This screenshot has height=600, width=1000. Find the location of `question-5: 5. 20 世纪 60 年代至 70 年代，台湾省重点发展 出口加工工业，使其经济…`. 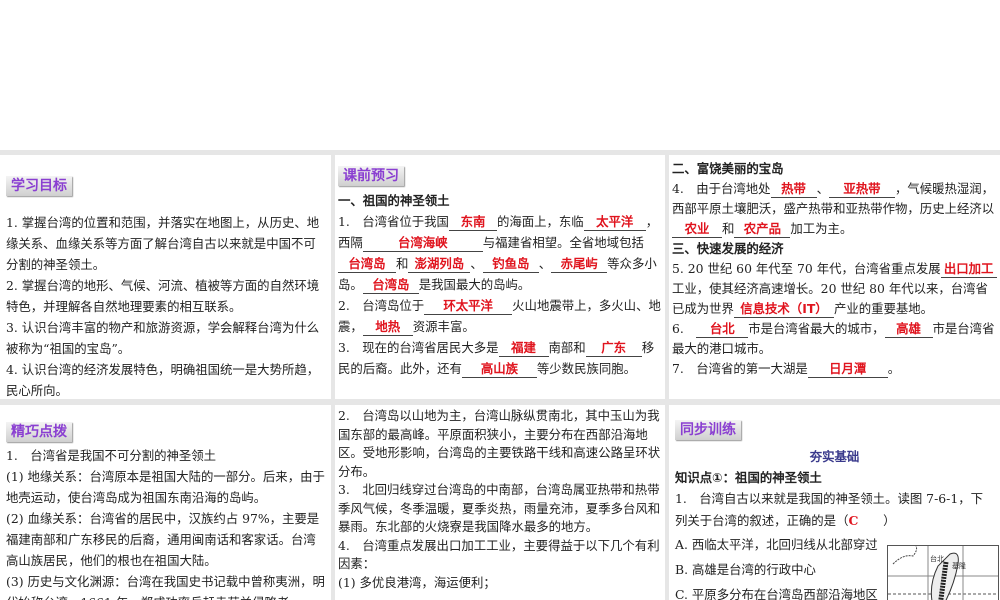

question-5: 5. 20 世纪 60 年代至 70 年代，台湾省重点发展 出口加工工业，使其经济… is located at coordinates (834, 289).